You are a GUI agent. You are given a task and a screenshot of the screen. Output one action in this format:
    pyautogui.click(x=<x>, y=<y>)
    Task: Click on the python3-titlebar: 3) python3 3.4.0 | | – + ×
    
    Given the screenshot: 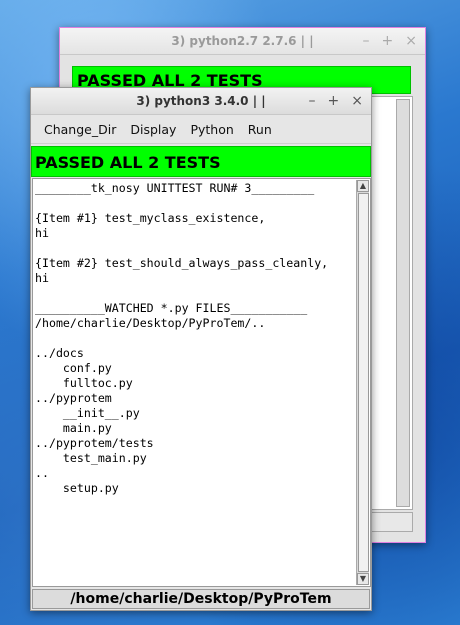 What is the action you would take?
    pyautogui.click(x=201, y=101)
    